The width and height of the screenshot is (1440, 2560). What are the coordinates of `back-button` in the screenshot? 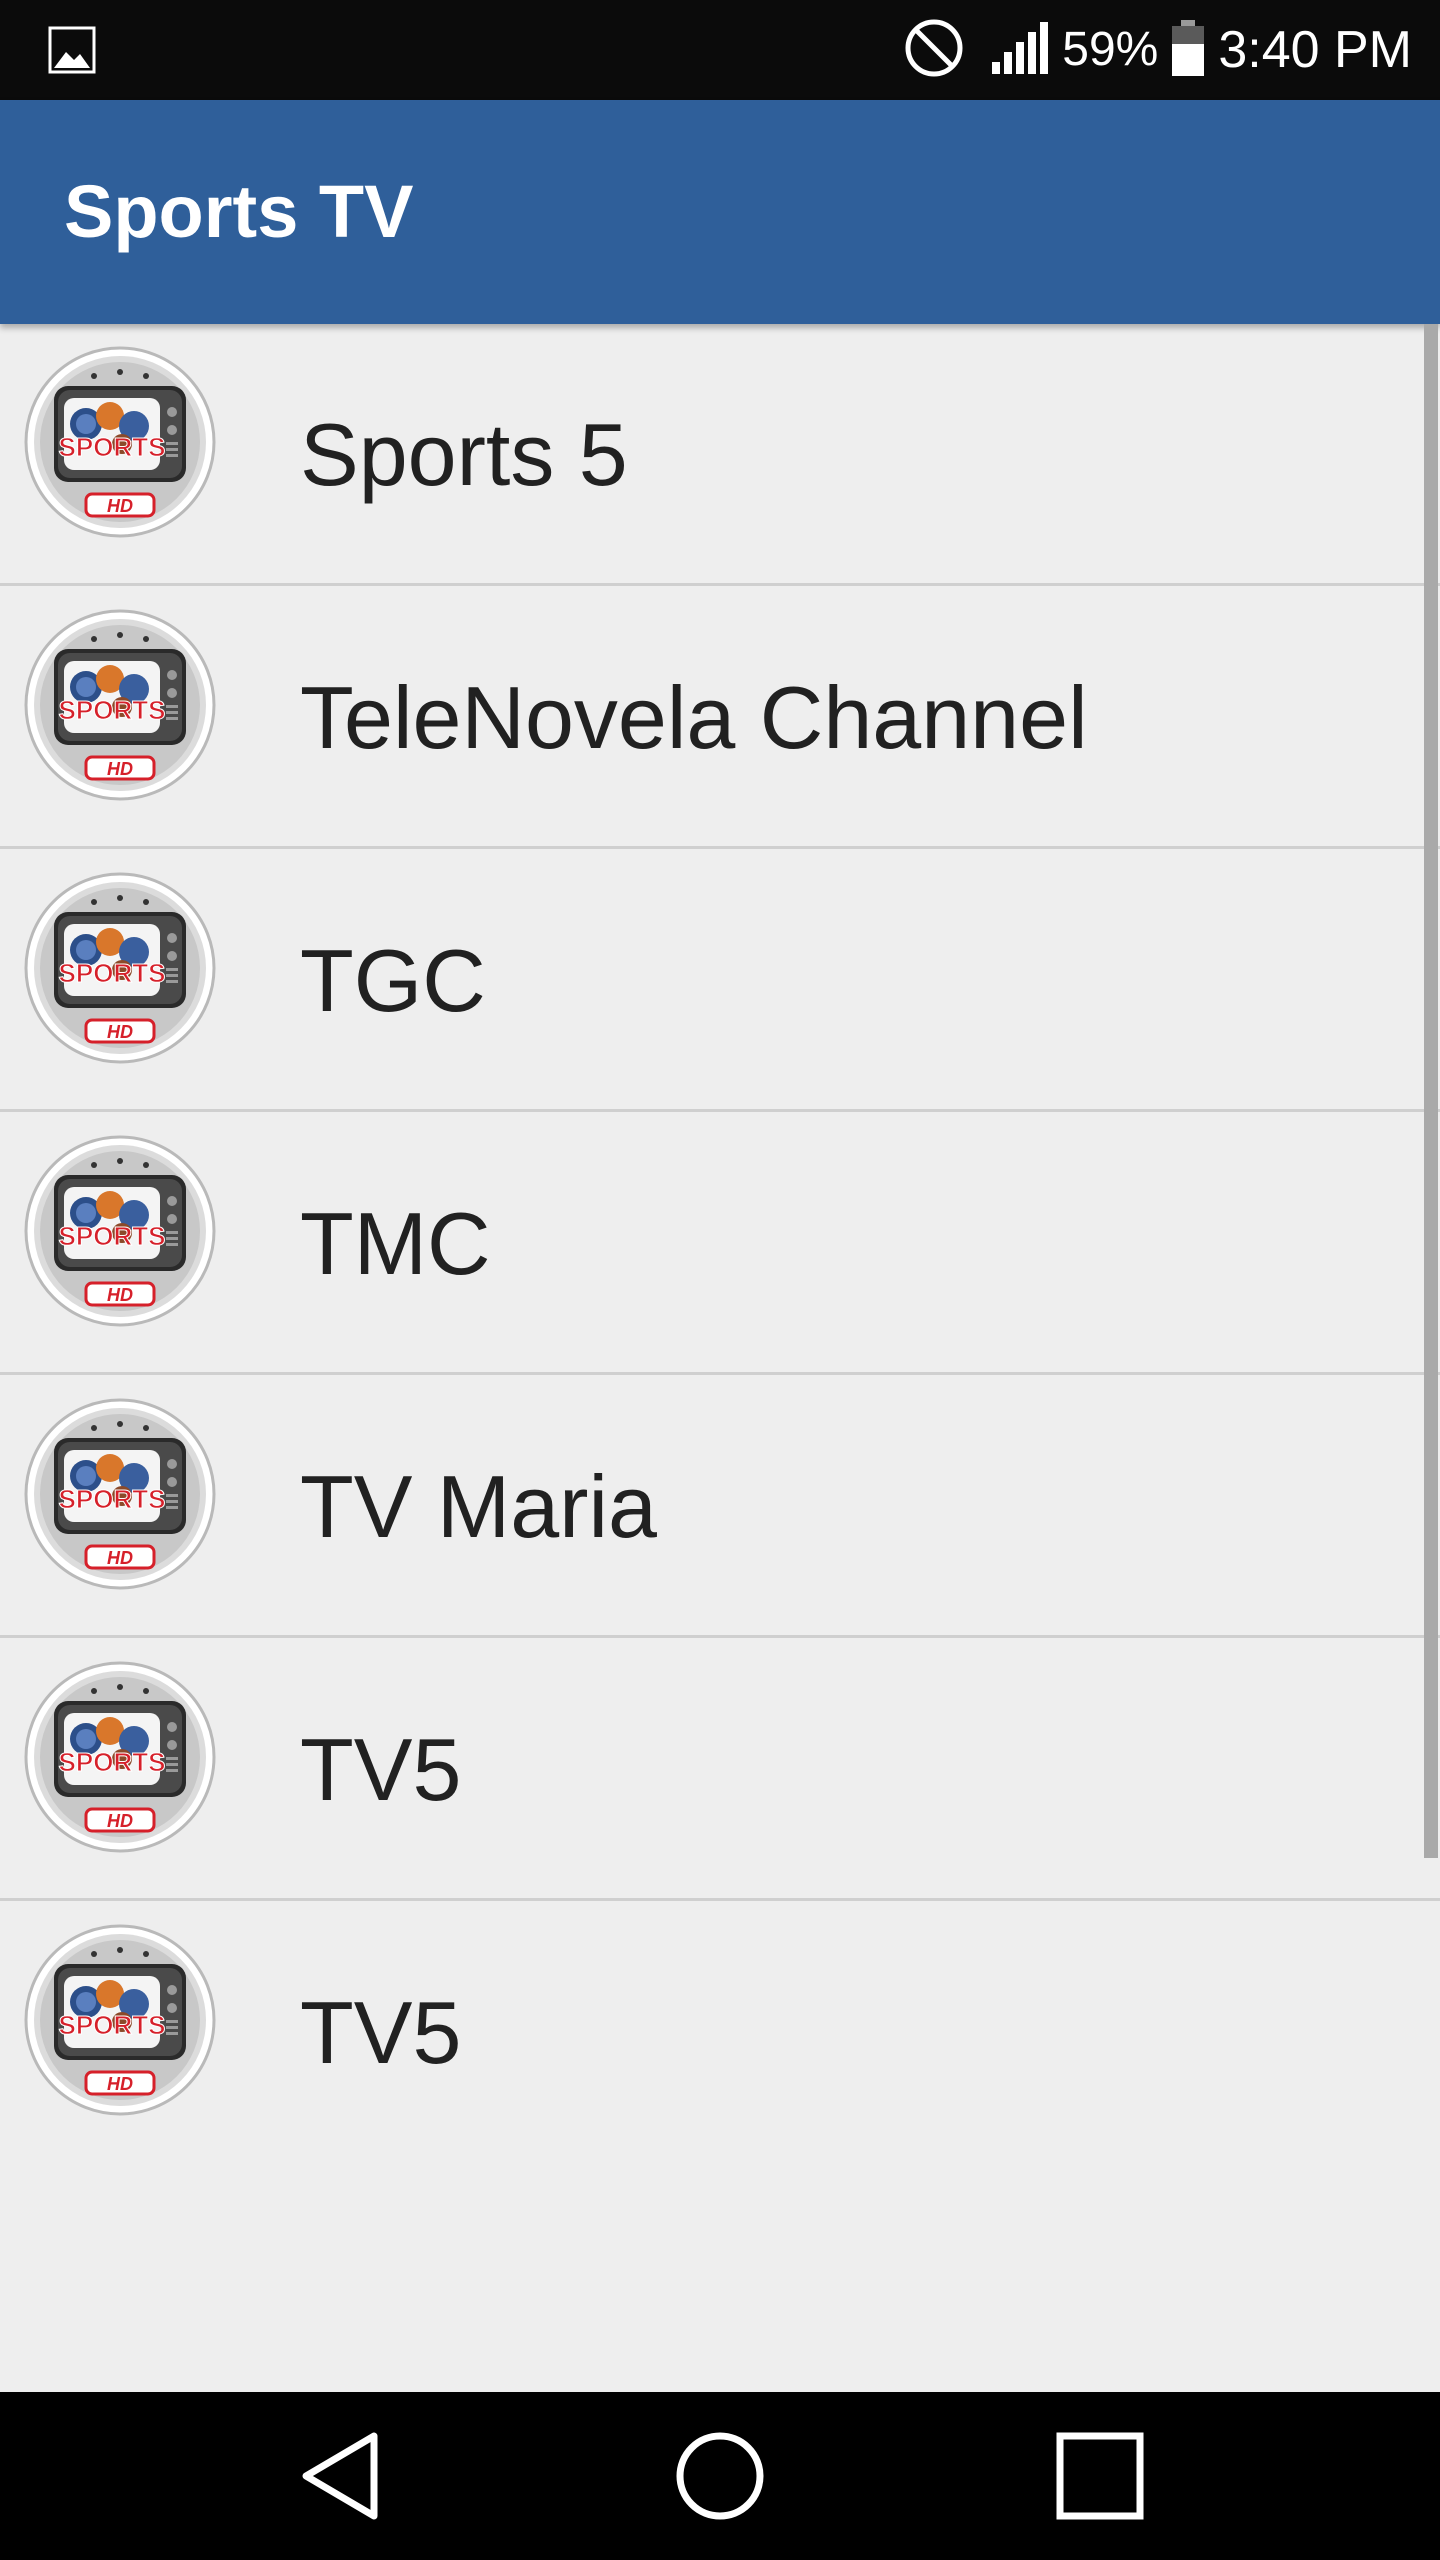 It's located at (340, 2476).